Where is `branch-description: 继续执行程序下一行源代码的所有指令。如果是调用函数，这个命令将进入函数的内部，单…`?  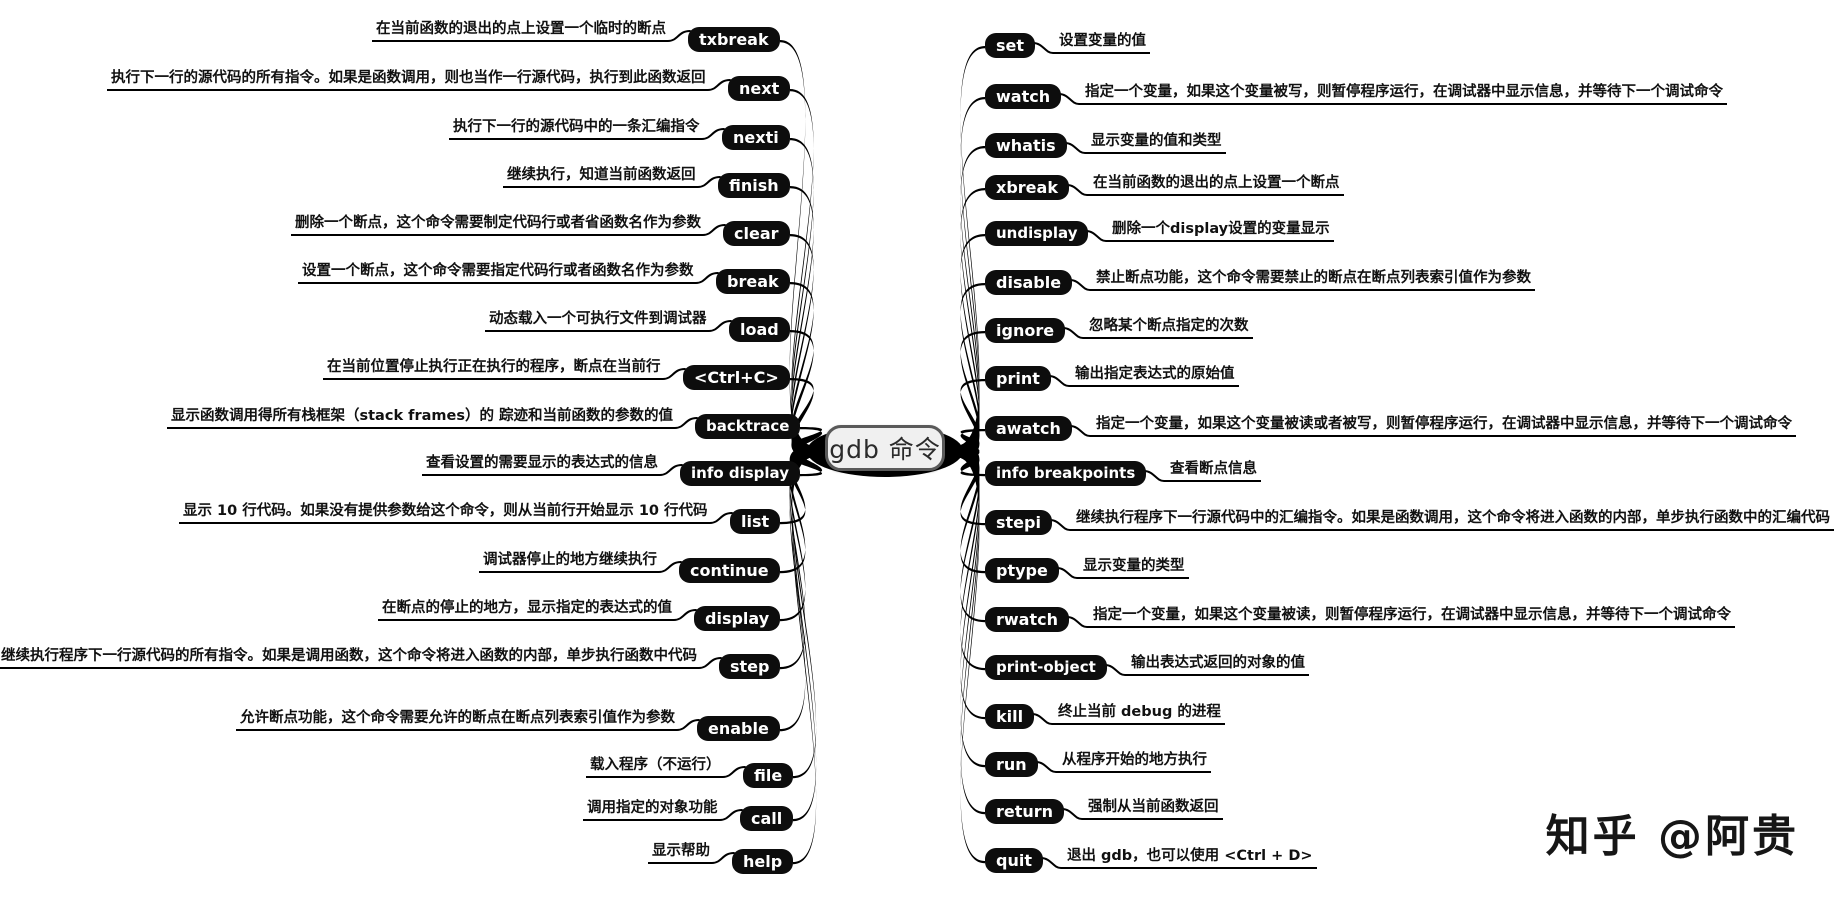 branch-description: 继续执行程序下一行源代码的所有指令。如果是调用函数，这个命令将进入函数的内部，单… is located at coordinates (349, 656).